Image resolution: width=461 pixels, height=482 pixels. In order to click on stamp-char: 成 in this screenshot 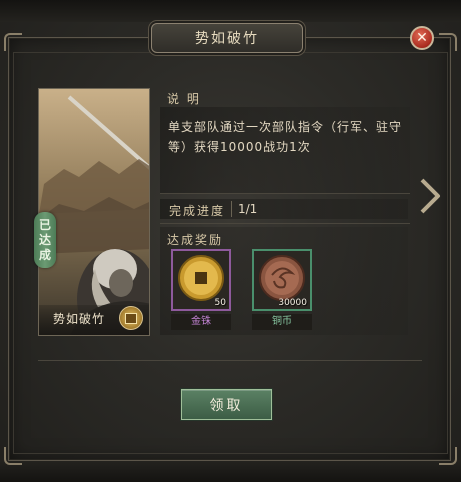, I will do `click(44, 254)`.